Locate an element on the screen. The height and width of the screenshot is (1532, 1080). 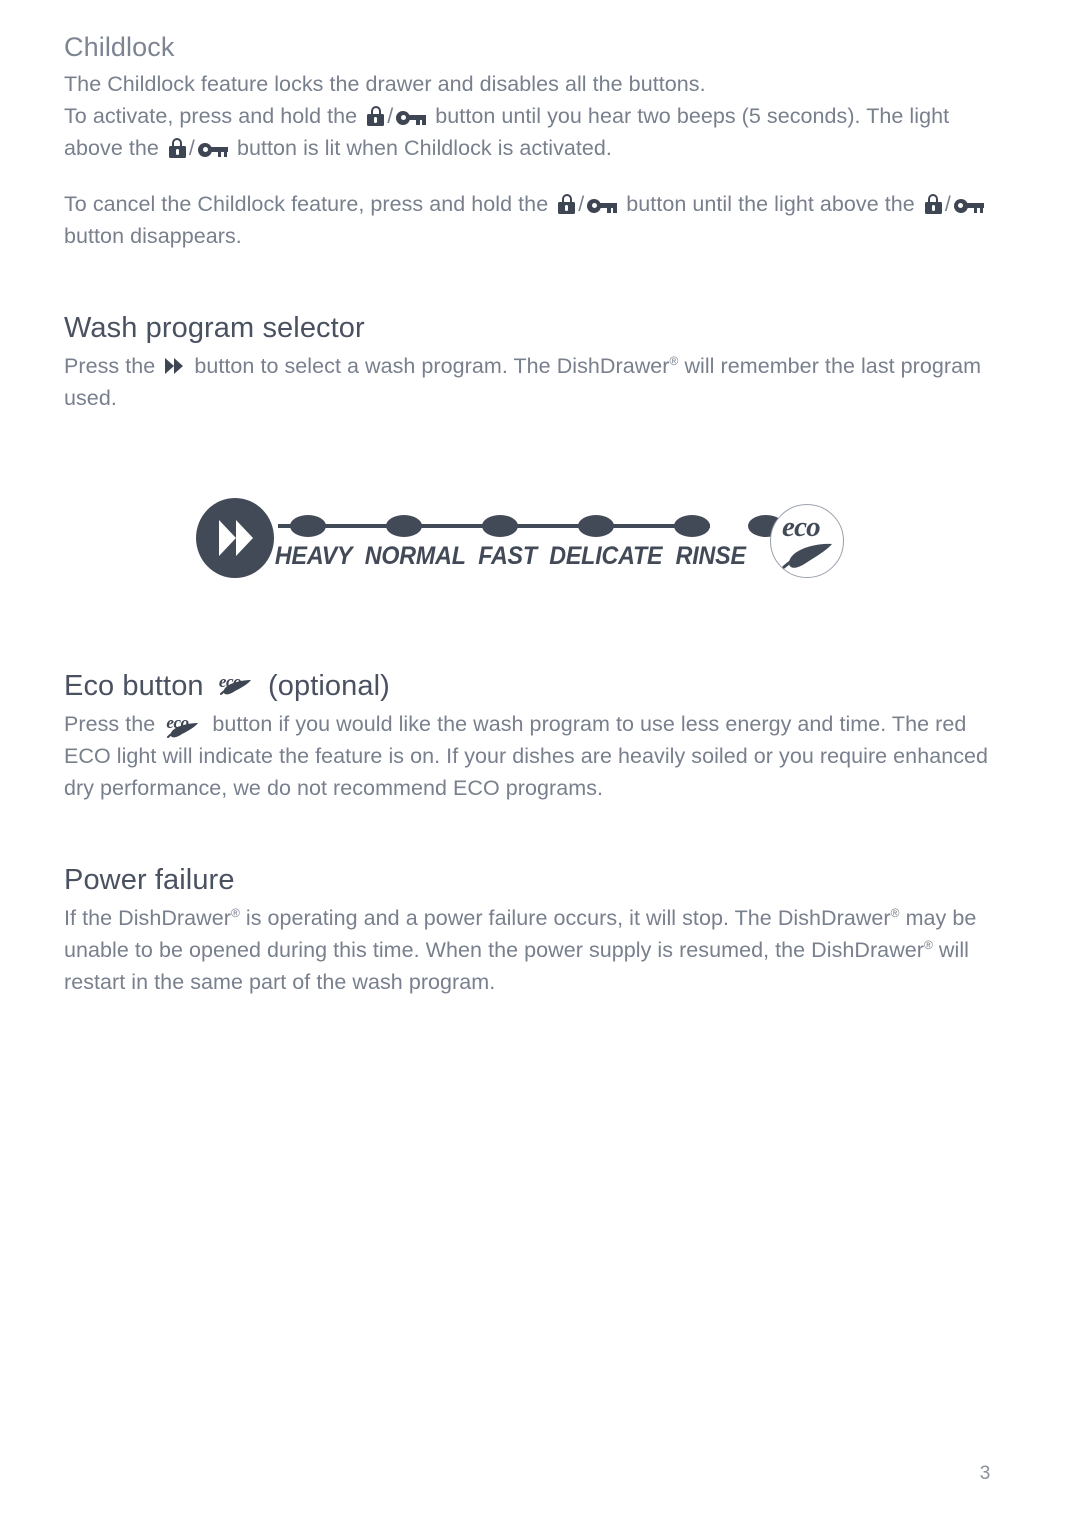
fast-forward-button is located at coordinates (235, 538).